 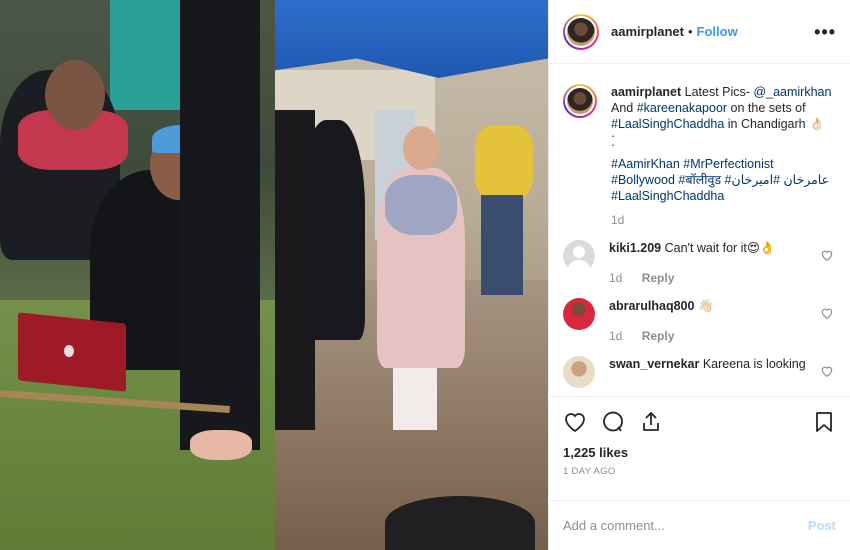 I want to click on caption-text-1: Latest Pics-, so click(x=719, y=92).